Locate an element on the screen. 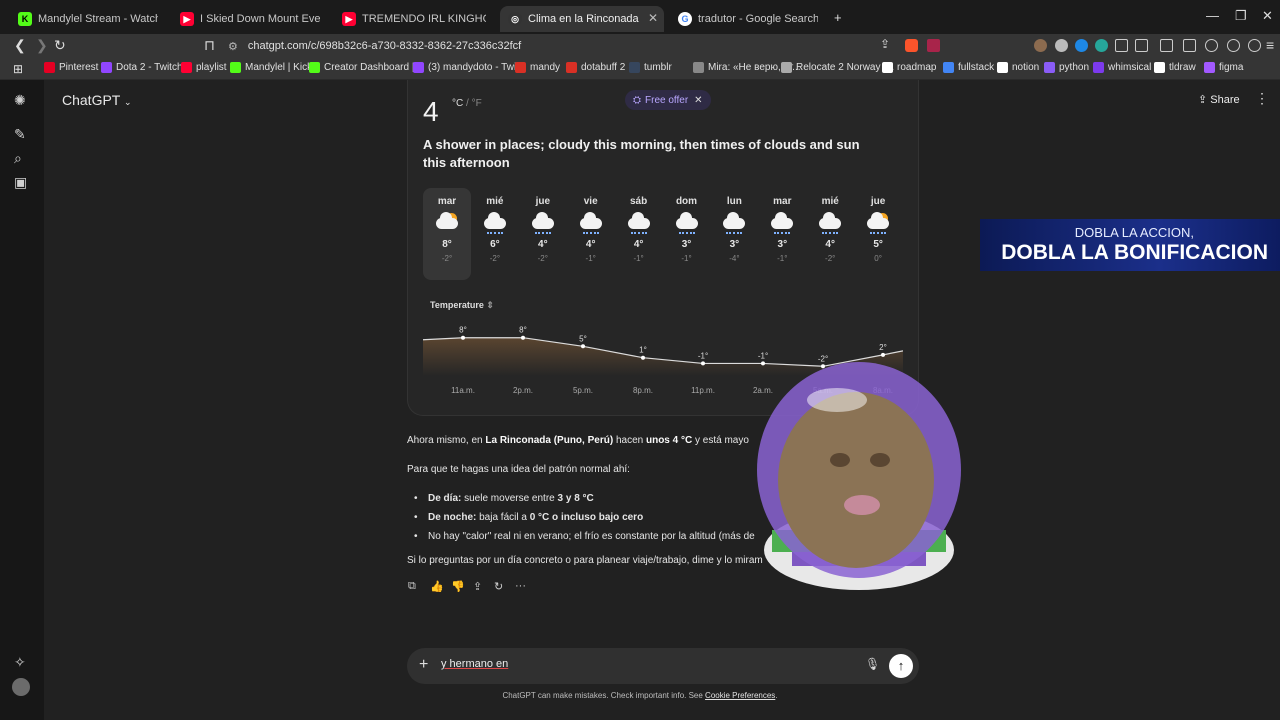 The width and height of the screenshot is (1280, 720). leo-icon is located at coordinates (1211, 45).